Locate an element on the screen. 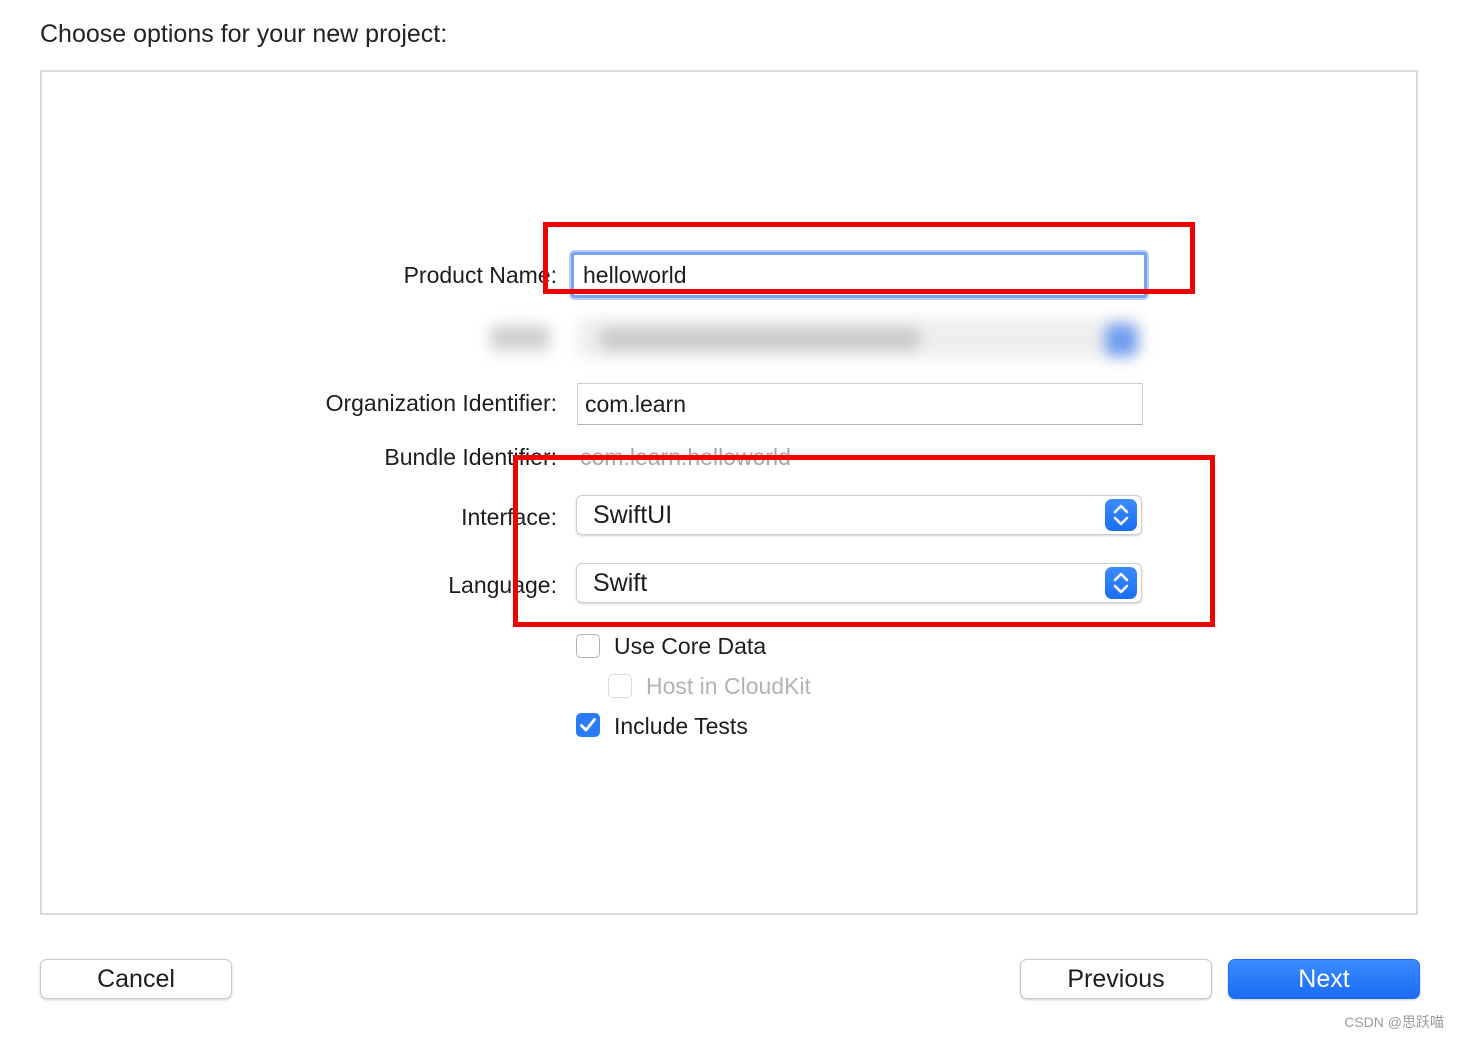 This screenshot has width=1460, height=1040. product-name-label: Product Name: is located at coordinates (480, 275).